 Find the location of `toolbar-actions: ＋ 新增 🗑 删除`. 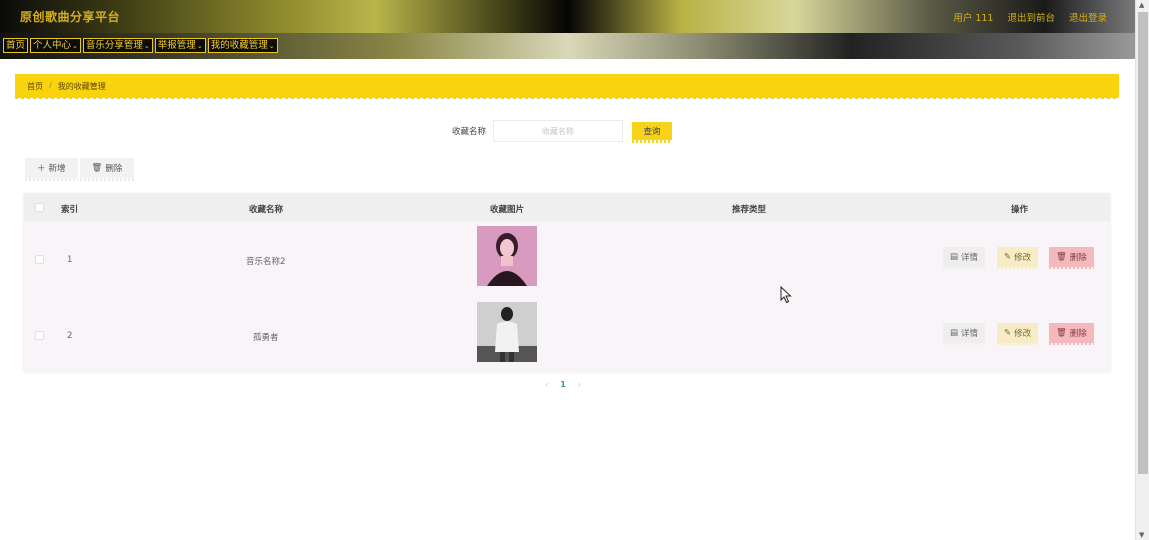

toolbar-actions: ＋ 新增 🗑 删除 is located at coordinates (80, 169).